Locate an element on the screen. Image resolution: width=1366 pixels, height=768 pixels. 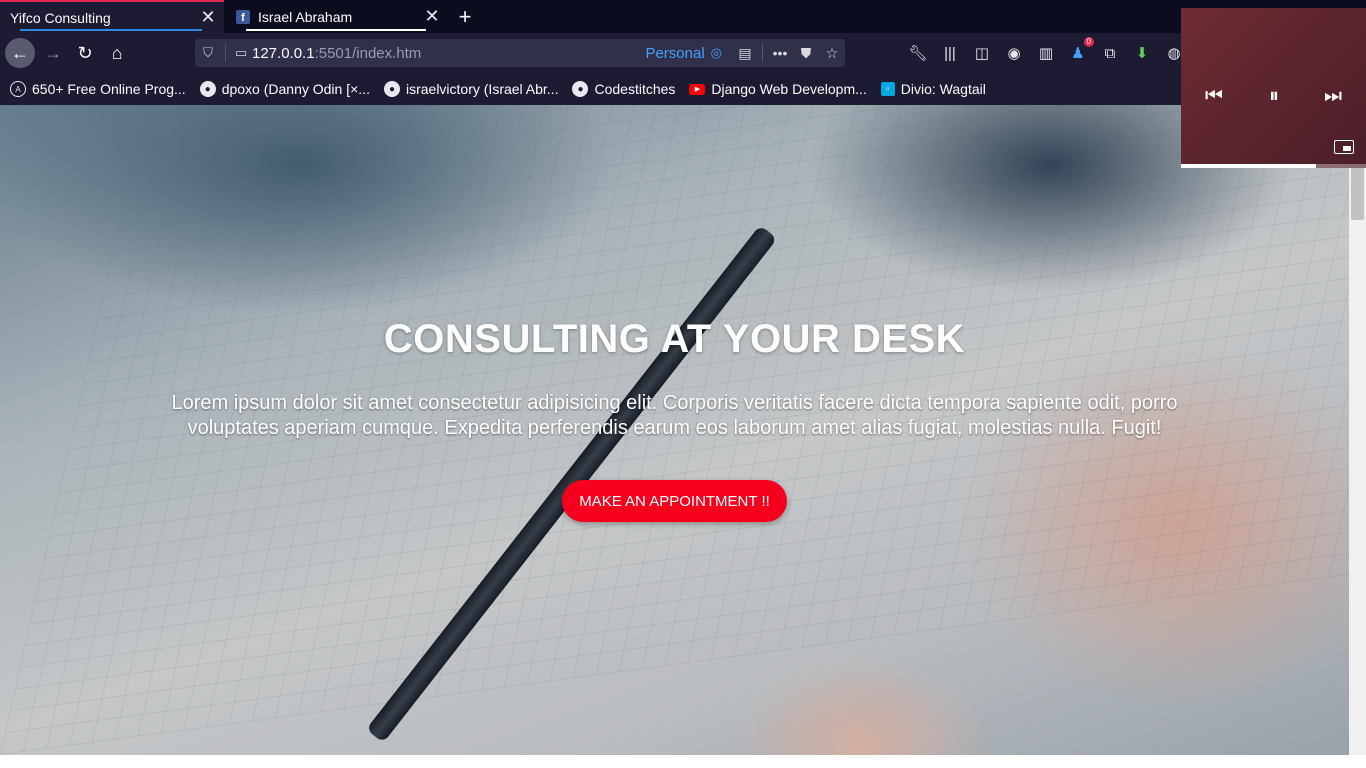
page-bottom-edge is located at coordinates (683, 761).